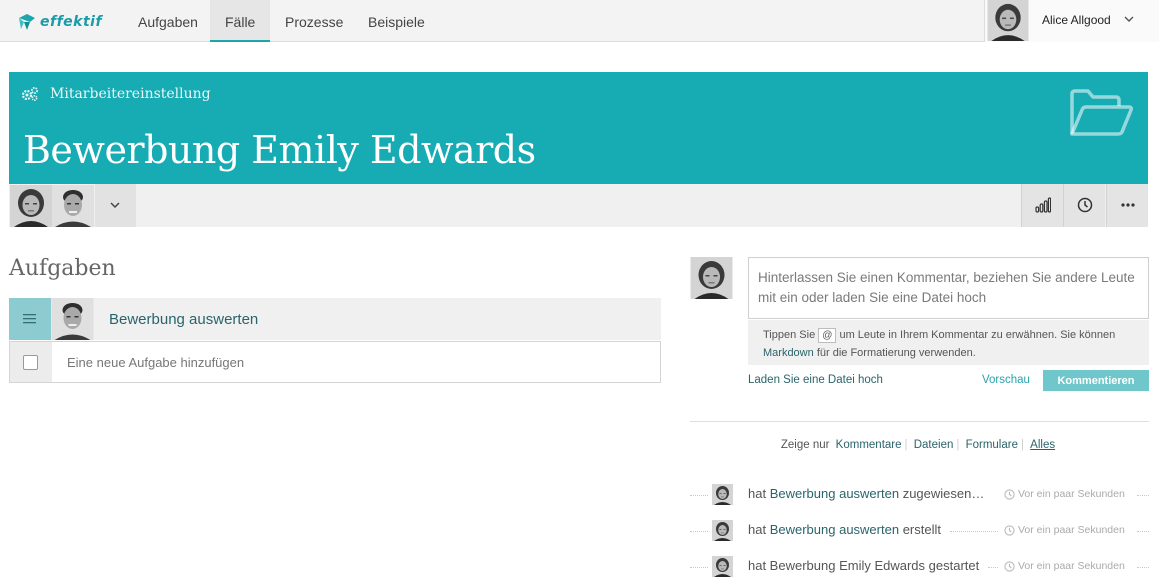 The image size is (1159, 580). I want to click on nav-tab-faelle: Fälle, so click(240, 21).